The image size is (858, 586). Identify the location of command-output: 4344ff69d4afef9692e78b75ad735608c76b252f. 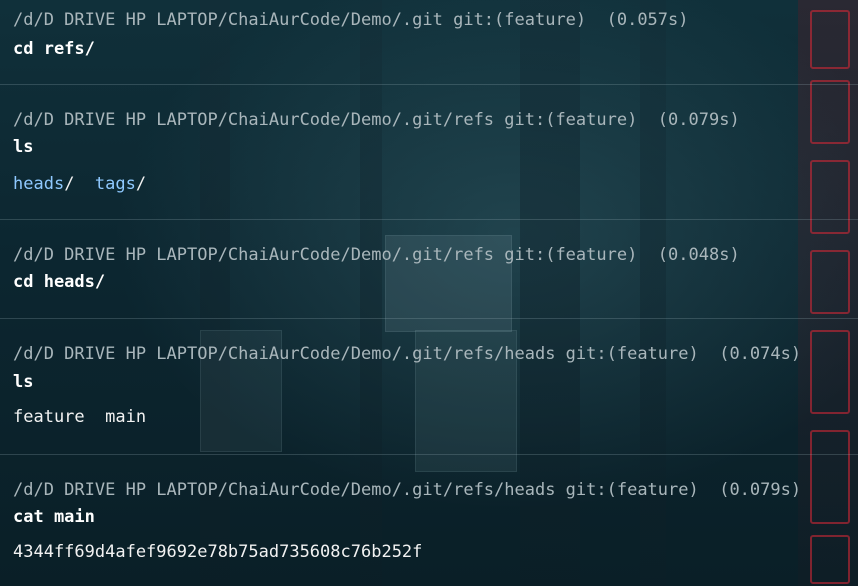
(218, 552).